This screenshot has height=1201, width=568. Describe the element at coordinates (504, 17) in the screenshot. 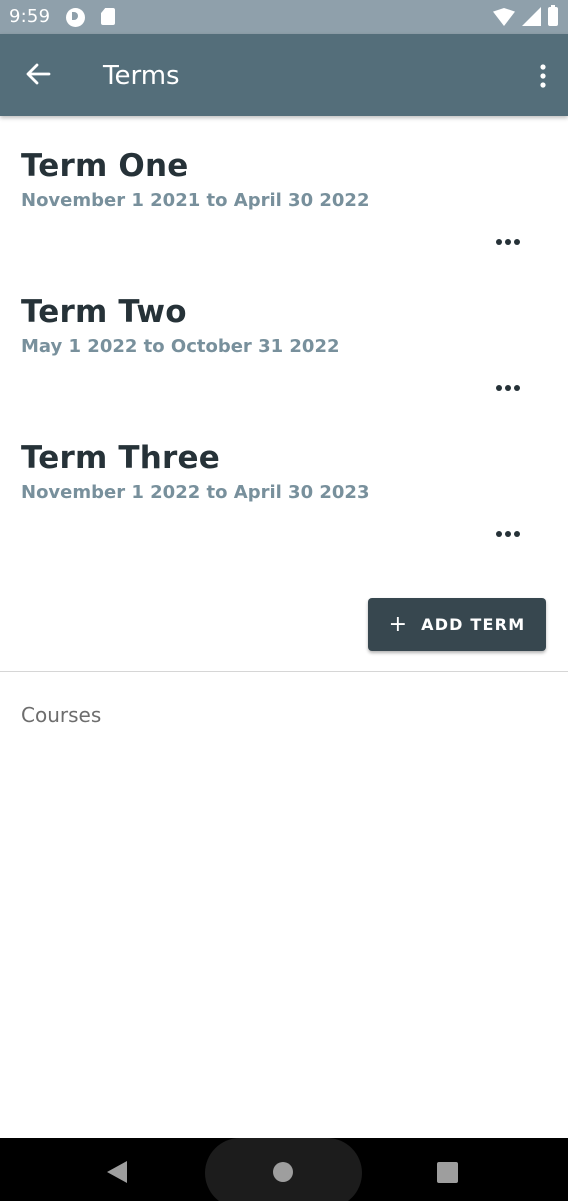

I see `wifi-icon` at that location.